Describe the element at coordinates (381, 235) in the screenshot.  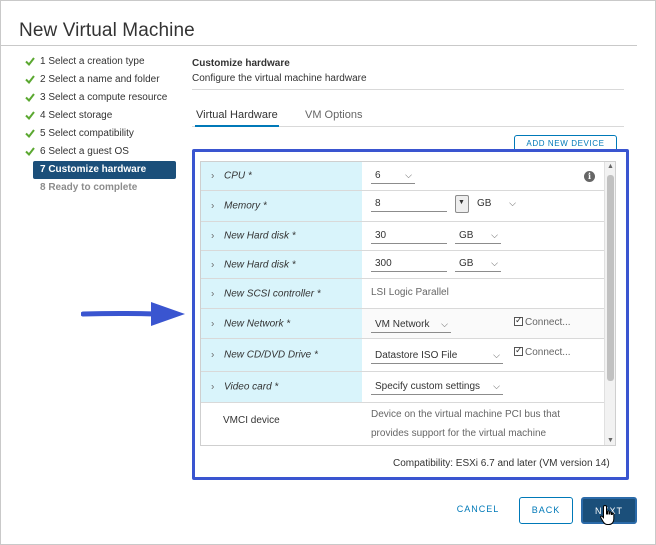
I see `disk1-value: 30` at that location.